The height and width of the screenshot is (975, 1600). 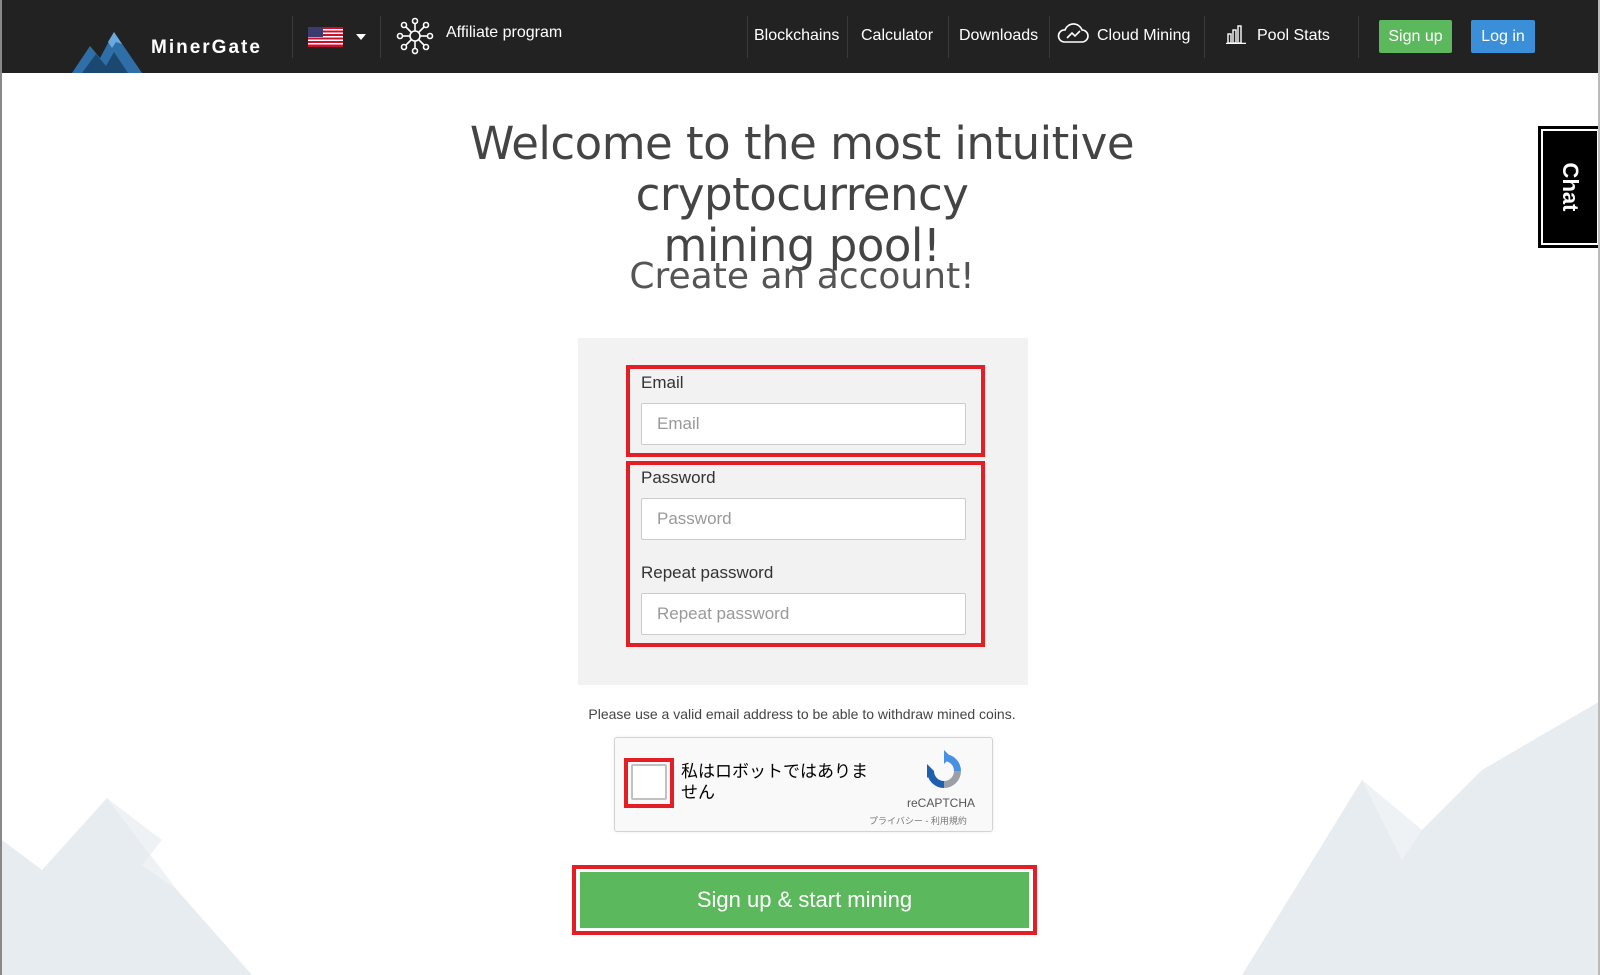 I want to click on email-label: Email, so click(x=662, y=382).